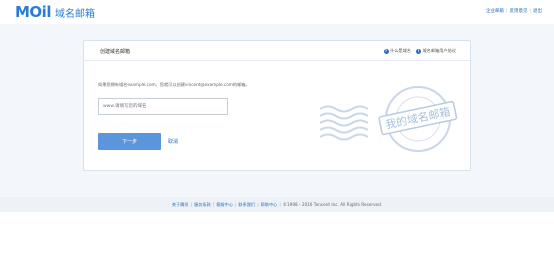 The width and height of the screenshot is (554, 259). Describe the element at coordinates (439, 50) in the screenshot. I see `help-user-agreement-label: 域名邮箱用户协议` at that location.